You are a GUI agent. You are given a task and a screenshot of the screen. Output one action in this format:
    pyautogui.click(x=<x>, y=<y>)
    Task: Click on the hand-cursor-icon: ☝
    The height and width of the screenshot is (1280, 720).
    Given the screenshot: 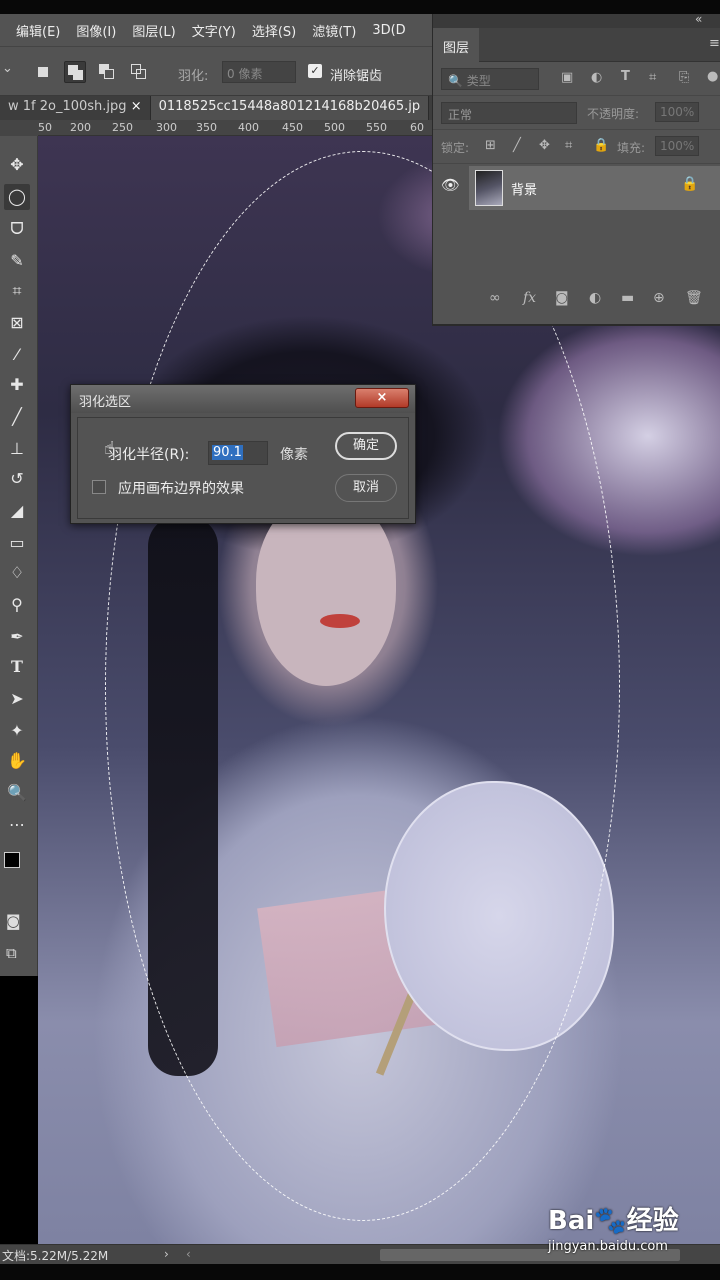 What is the action you would take?
    pyautogui.click(x=109, y=448)
    